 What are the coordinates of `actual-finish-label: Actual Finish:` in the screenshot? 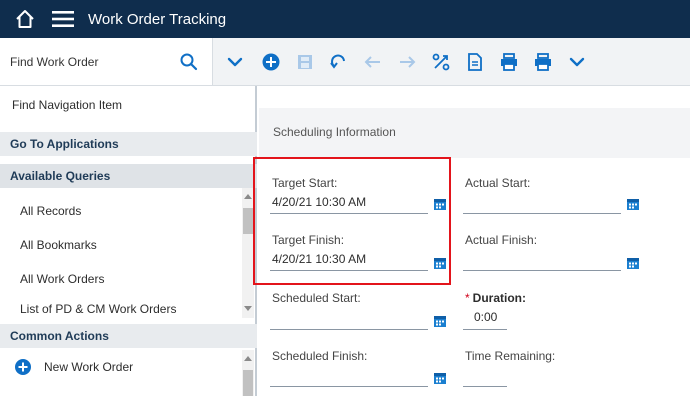 It's located at (501, 240).